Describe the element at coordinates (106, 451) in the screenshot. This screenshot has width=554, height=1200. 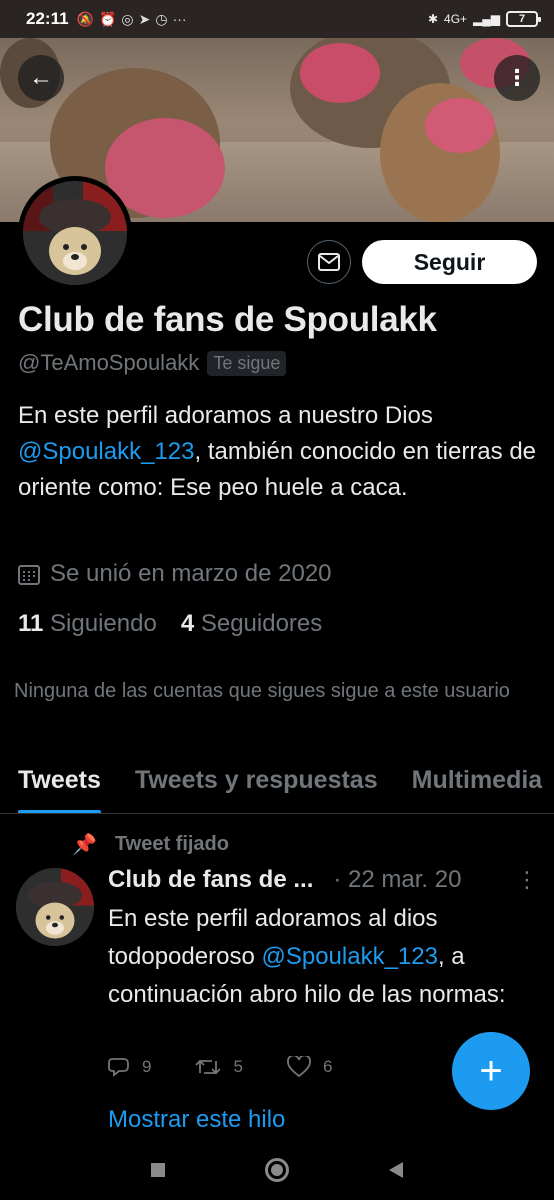
I see `bio-mention-link: @Spoulakk_123` at that location.